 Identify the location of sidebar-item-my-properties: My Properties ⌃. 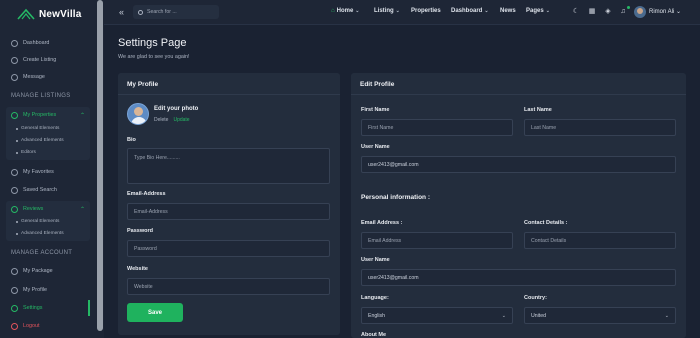
(48, 115).